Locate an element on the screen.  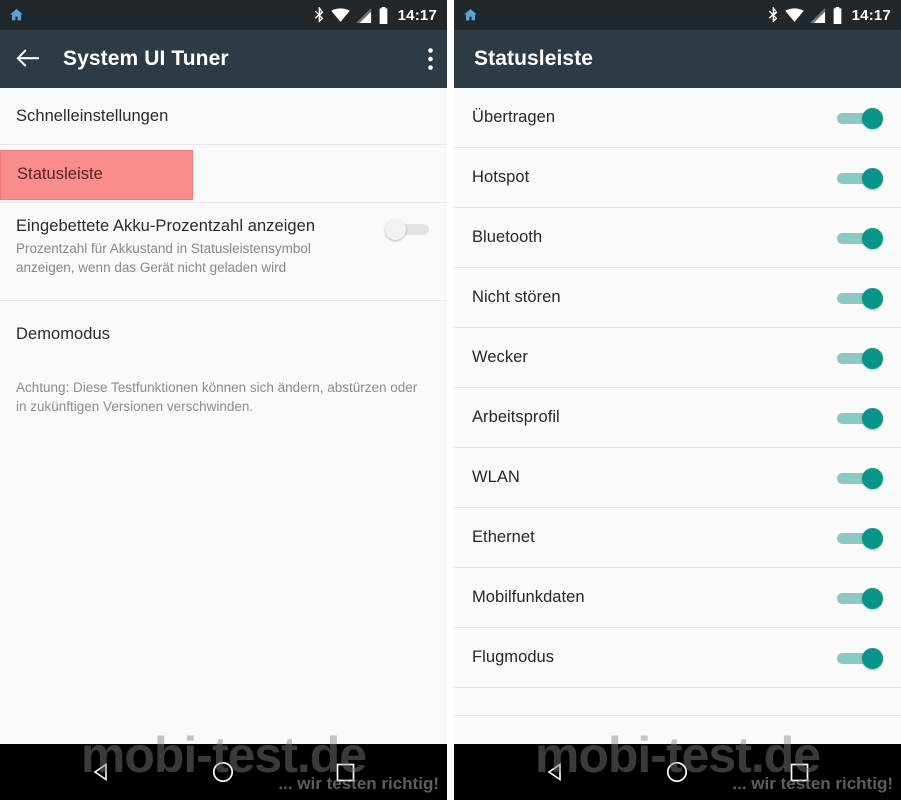
list-item: Nicht stören is located at coordinates (677, 298).